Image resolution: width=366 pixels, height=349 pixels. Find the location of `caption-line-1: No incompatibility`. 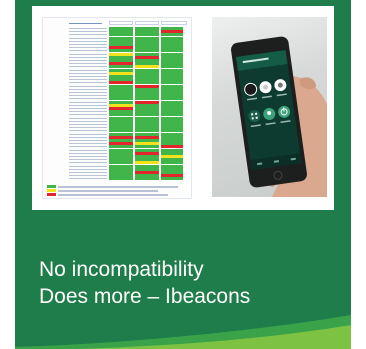

caption-line-1: No incompatibility is located at coordinates (121, 269).